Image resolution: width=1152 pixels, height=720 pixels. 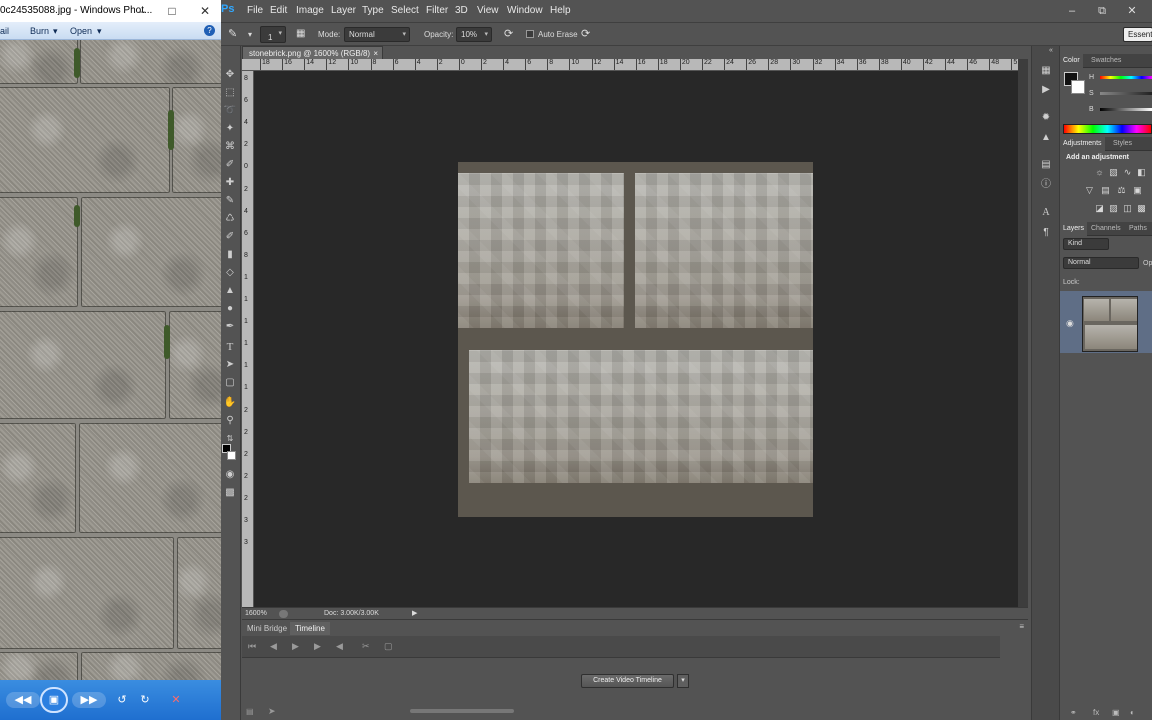 What do you see at coordinates (230, 291) in the screenshot?
I see `blur-tool-icon: ▲` at bounding box center [230, 291].